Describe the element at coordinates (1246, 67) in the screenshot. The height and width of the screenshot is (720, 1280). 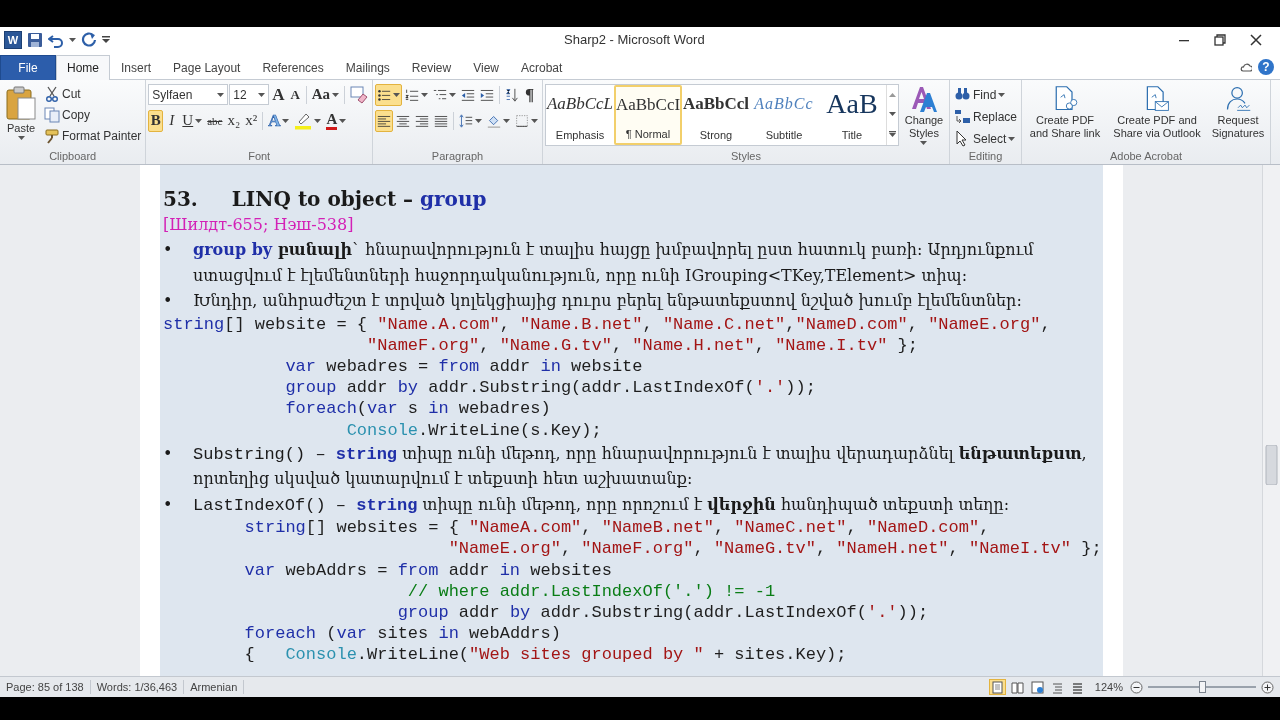
I see `cloud-icon` at that location.